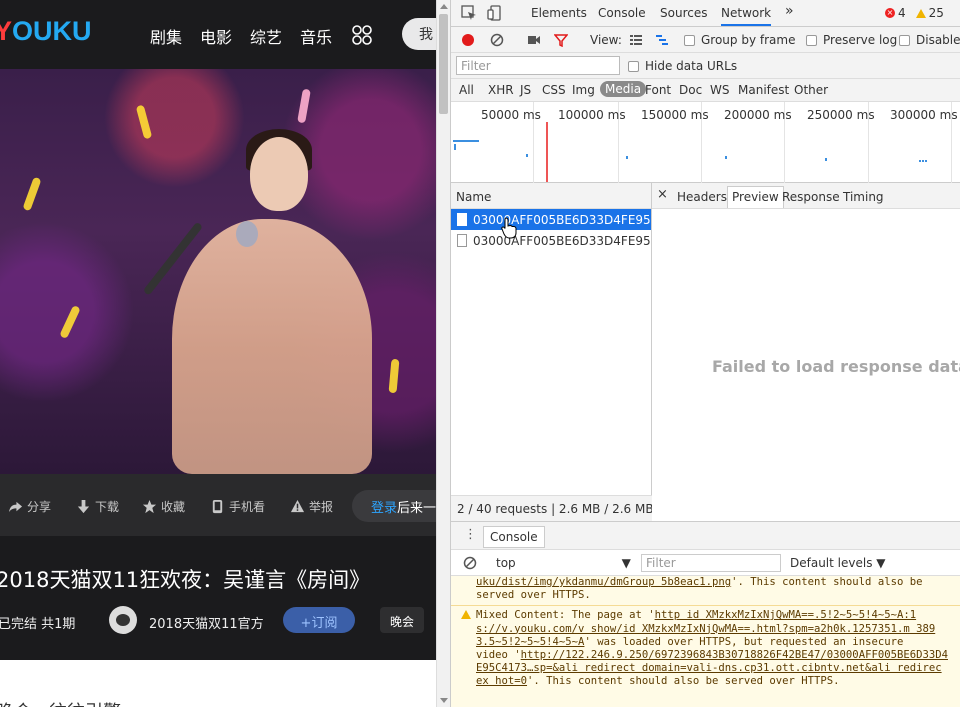 This screenshot has width=960, height=707. I want to click on devtools-tab-bar: Elements Console Sources Network » × 4 25, so click(705, 13).